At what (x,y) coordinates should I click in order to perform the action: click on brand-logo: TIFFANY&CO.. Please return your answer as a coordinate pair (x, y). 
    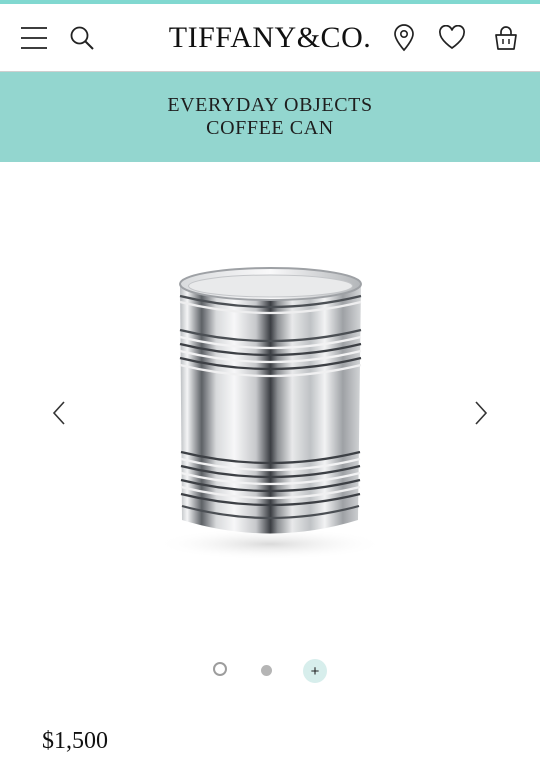
    Looking at the image, I should click on (270, 37).